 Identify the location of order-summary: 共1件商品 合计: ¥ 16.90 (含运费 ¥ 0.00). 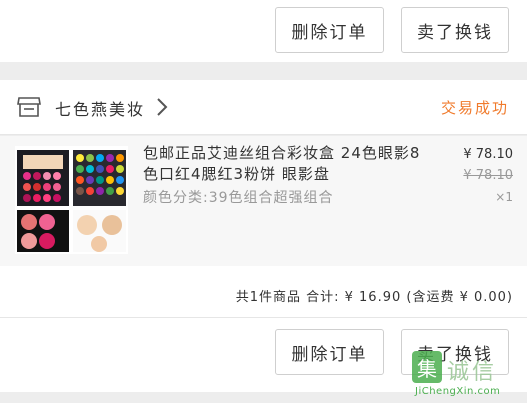
(263, 292).